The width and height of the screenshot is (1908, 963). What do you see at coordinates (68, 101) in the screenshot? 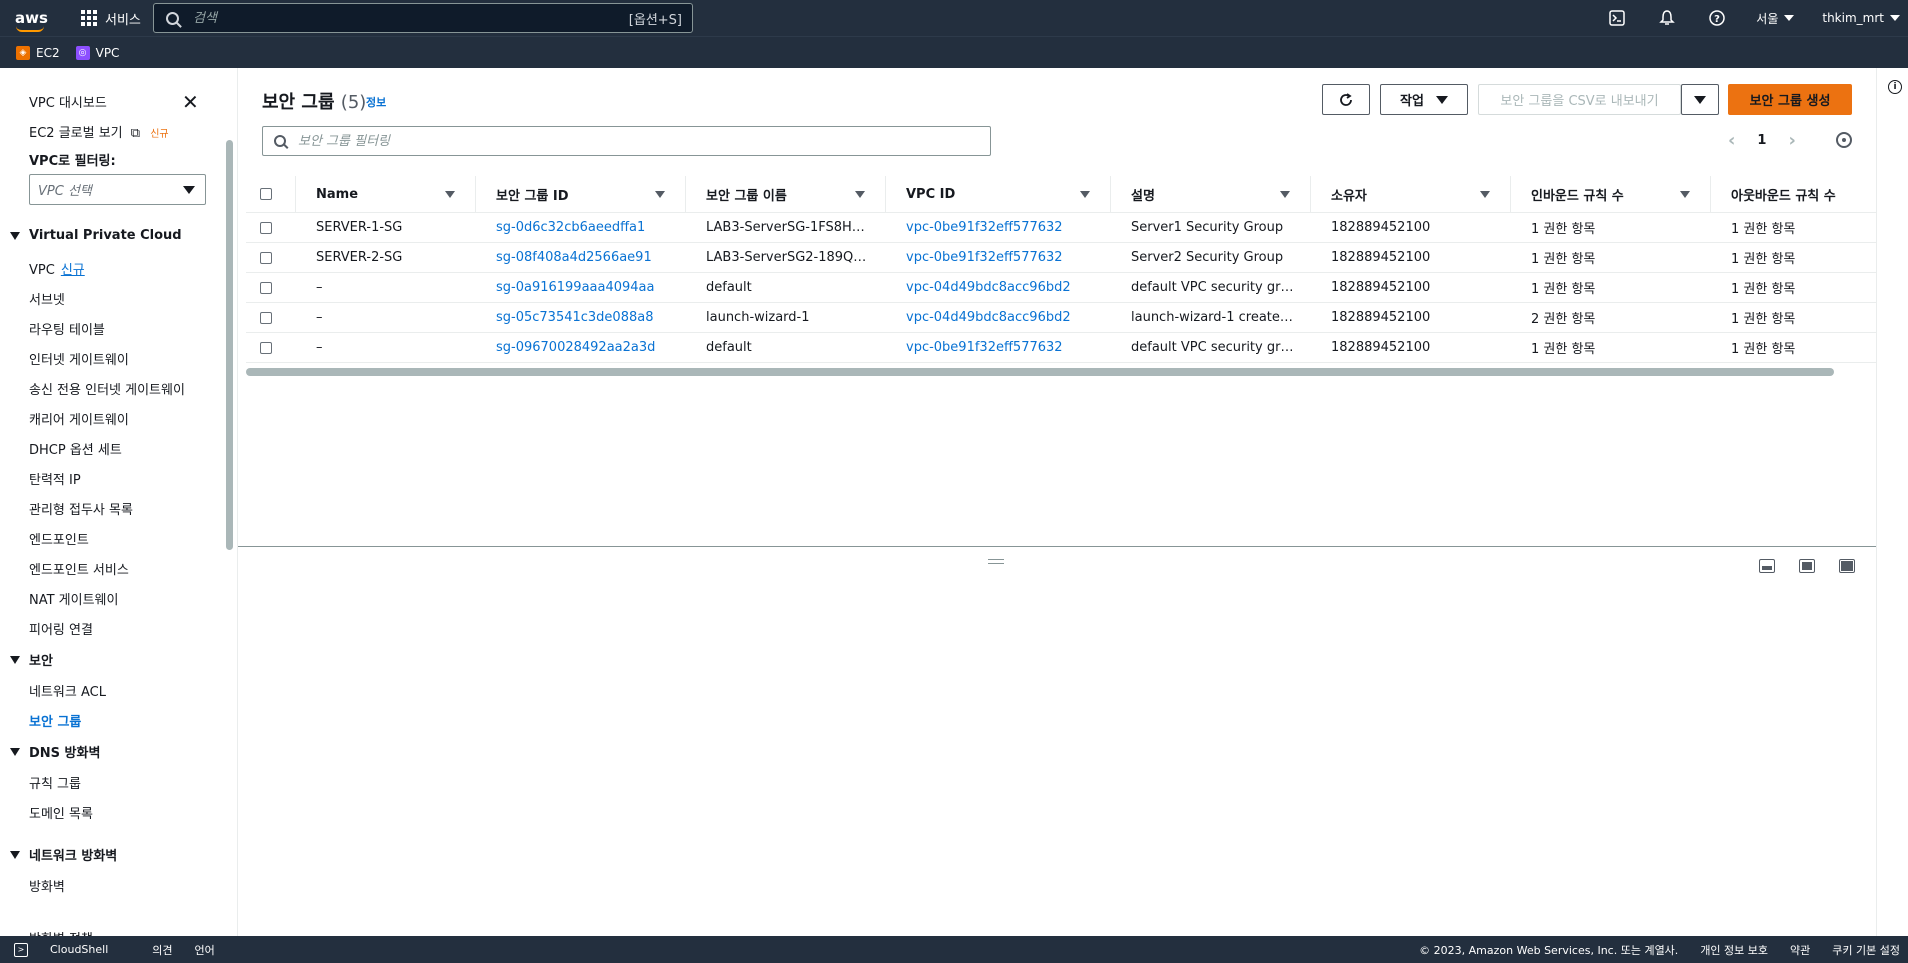
I see `sidebar-item-vpc-dashboard: VPC 대시보드` at bounding box center [68, 101].